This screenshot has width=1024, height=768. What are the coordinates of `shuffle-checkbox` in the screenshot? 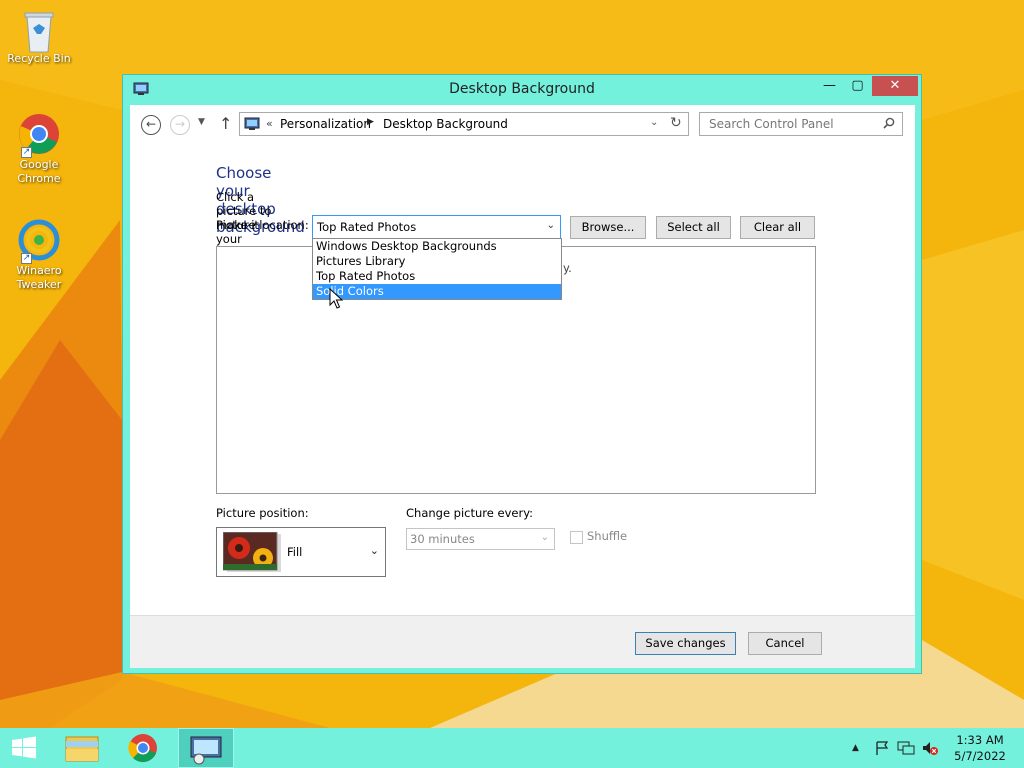 It's located at (576, 537).